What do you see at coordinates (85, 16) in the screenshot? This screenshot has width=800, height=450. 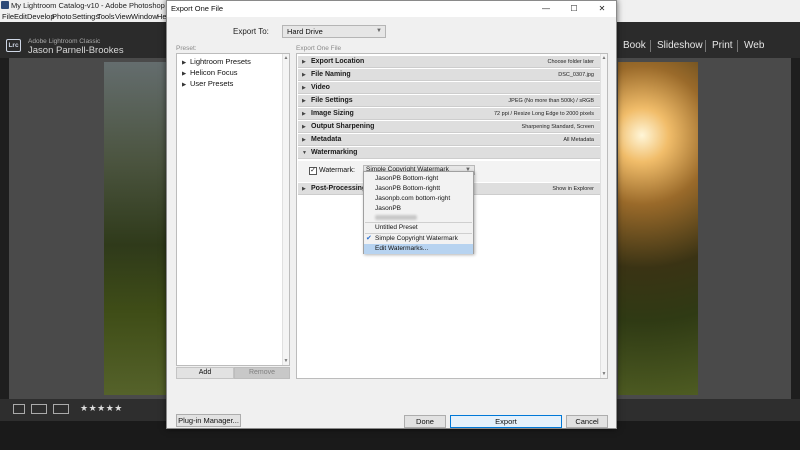 I see `menu-settings: Settings` at bounding box center [85, 16].